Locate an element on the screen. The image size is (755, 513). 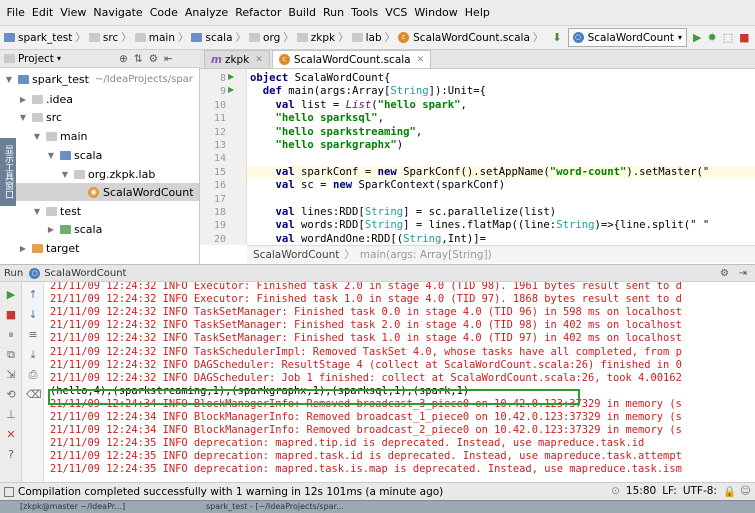
dump-threads-icon: ⧉ is located at coordinates (11, 355).